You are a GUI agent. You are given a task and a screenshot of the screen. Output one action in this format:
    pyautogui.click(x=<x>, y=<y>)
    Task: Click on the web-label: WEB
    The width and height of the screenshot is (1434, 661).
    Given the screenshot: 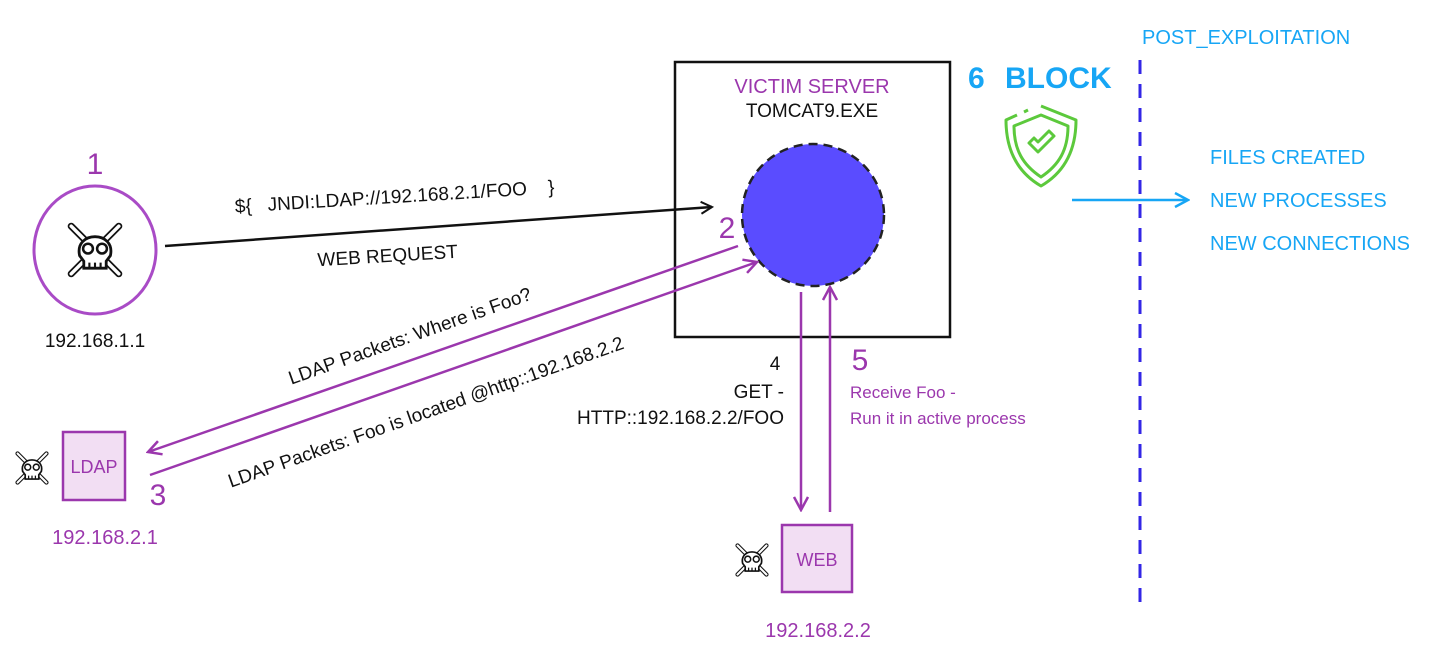 What is the action you would take?
    pyautogui.click(x=816, y=560)
    